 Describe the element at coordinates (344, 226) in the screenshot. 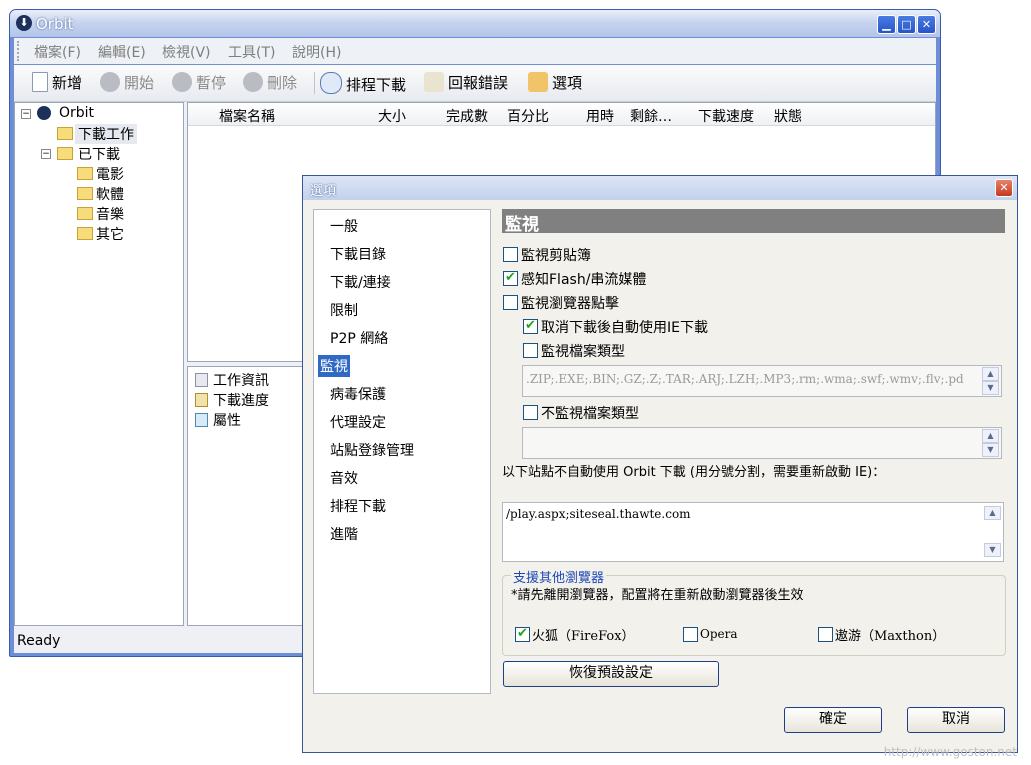

I see `nav-general: 一般` at that location.